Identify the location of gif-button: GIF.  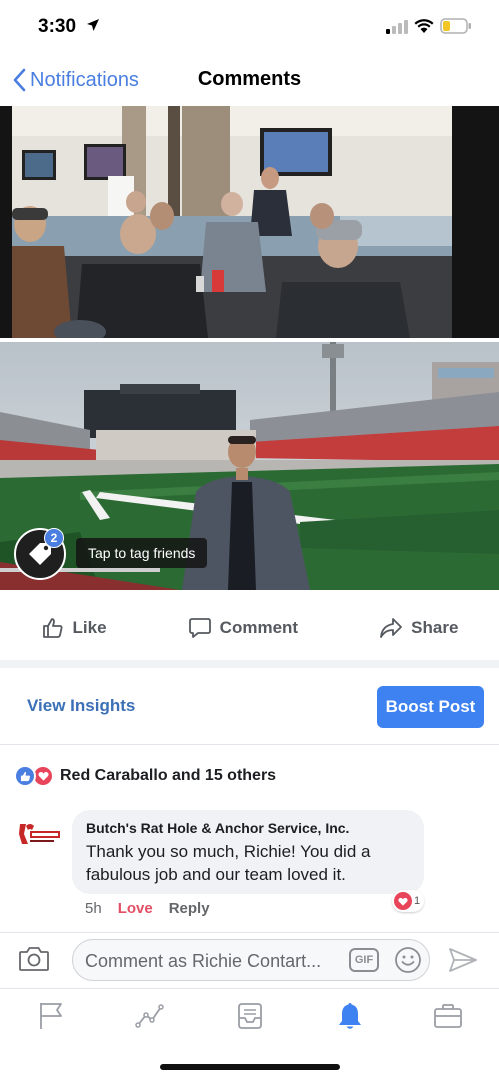
(364, 960).